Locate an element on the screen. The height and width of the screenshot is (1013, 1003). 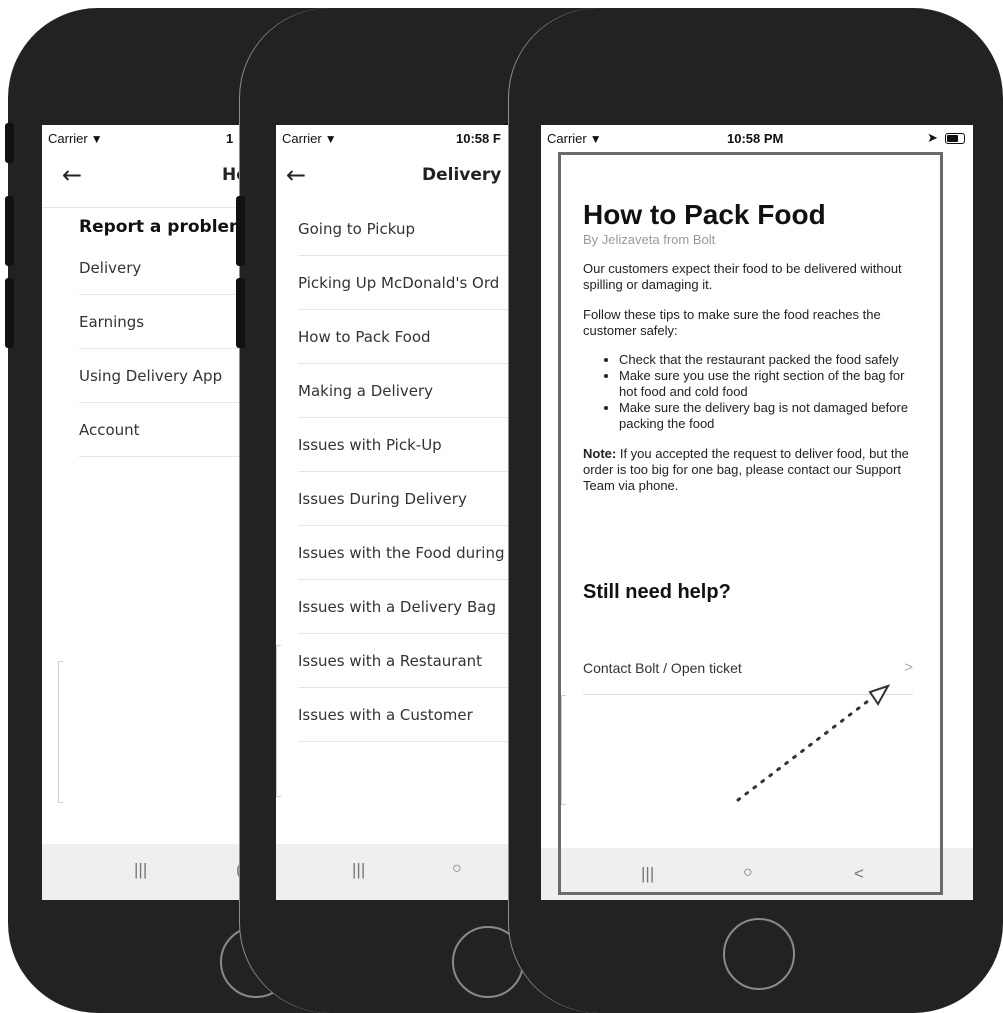
arrowhead-icon is located at coordinates (879, 695).